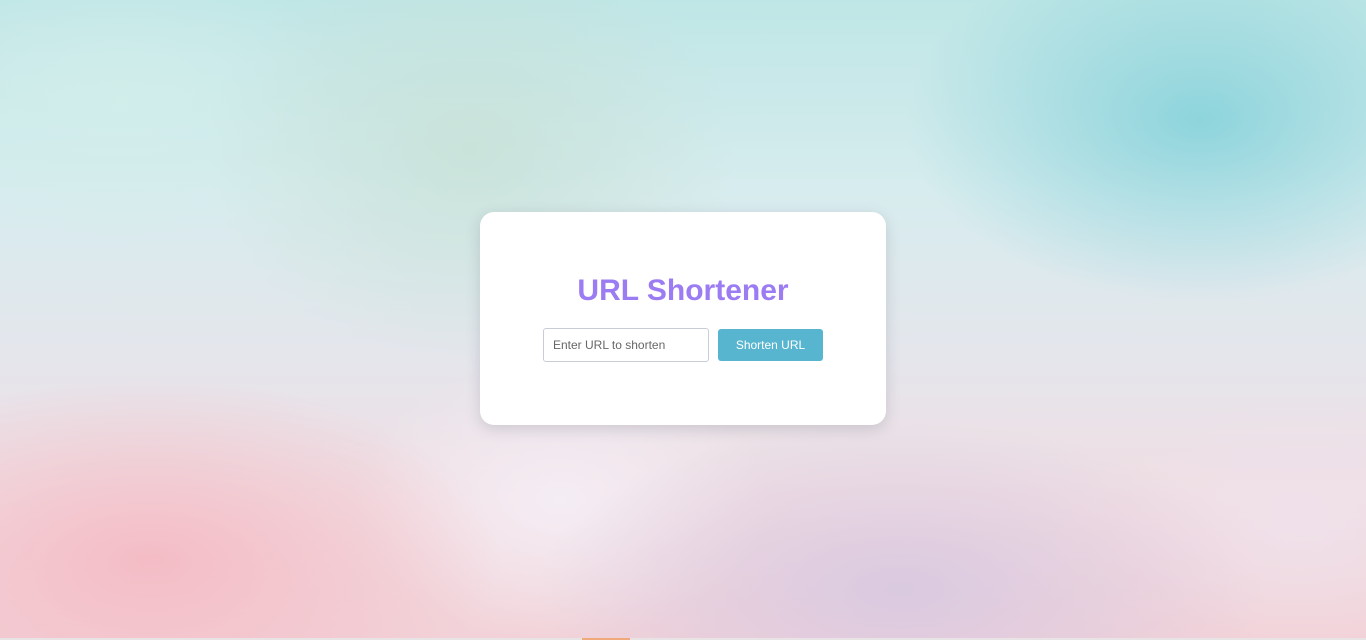 This screenshot has height=640, width=1366. What do you see at coordinates (626, 345) in the screenshot?
I see `url-input` at bounding box center [626, 345].